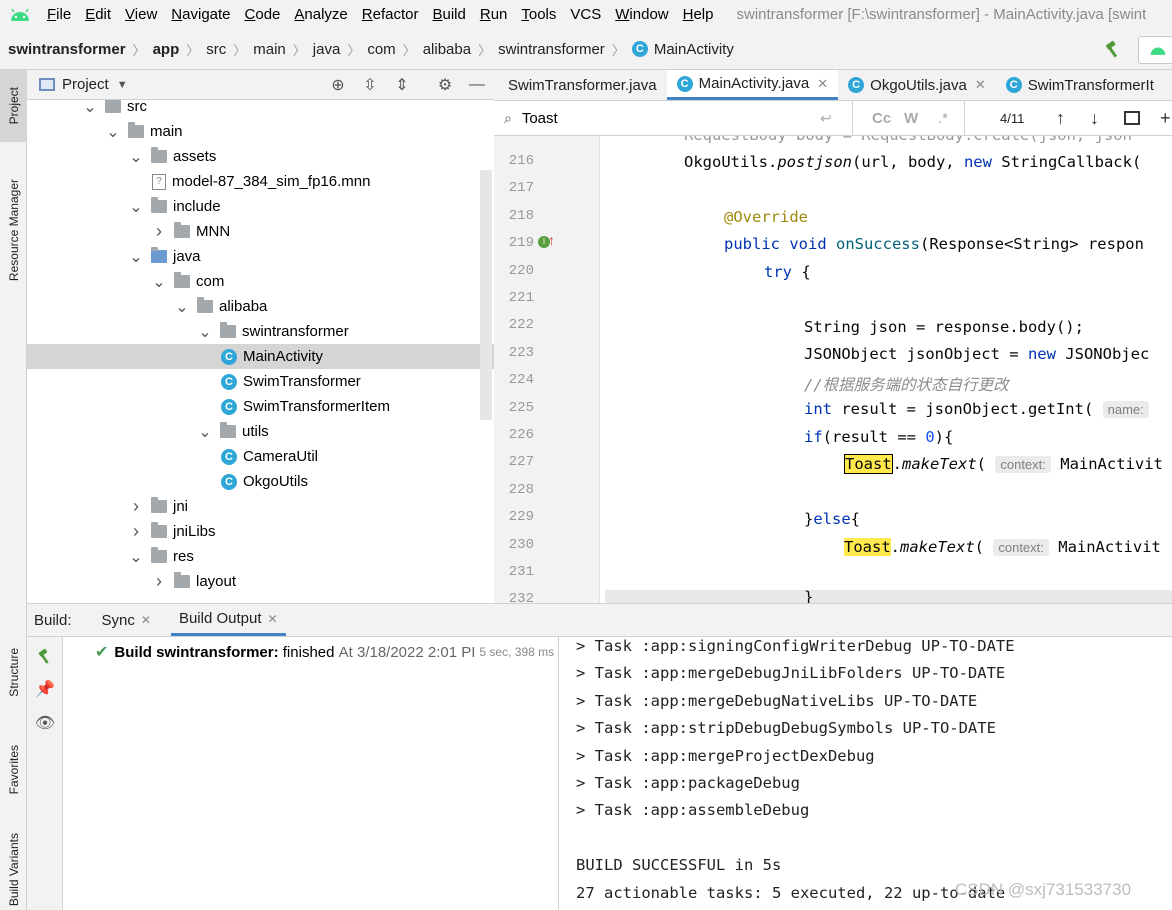  I want to click on menu-view: View, so click(141, 14).